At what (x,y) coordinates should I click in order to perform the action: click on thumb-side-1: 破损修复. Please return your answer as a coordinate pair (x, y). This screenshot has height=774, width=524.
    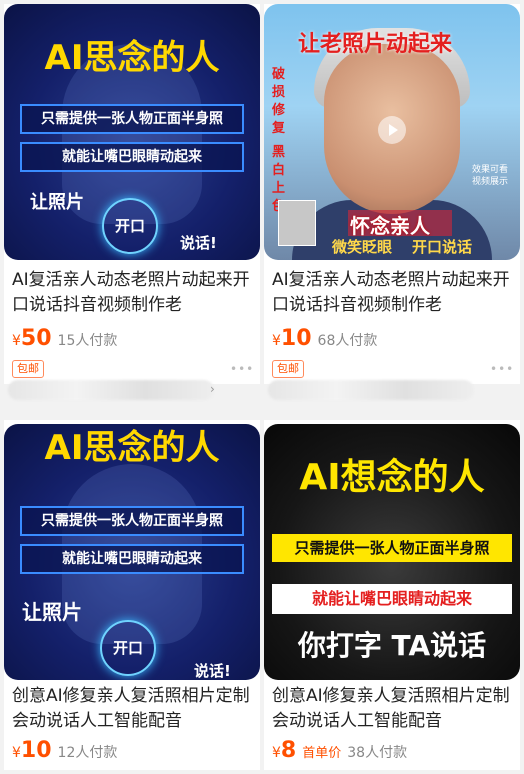
    Looking at the image, I should click on (279, 101).